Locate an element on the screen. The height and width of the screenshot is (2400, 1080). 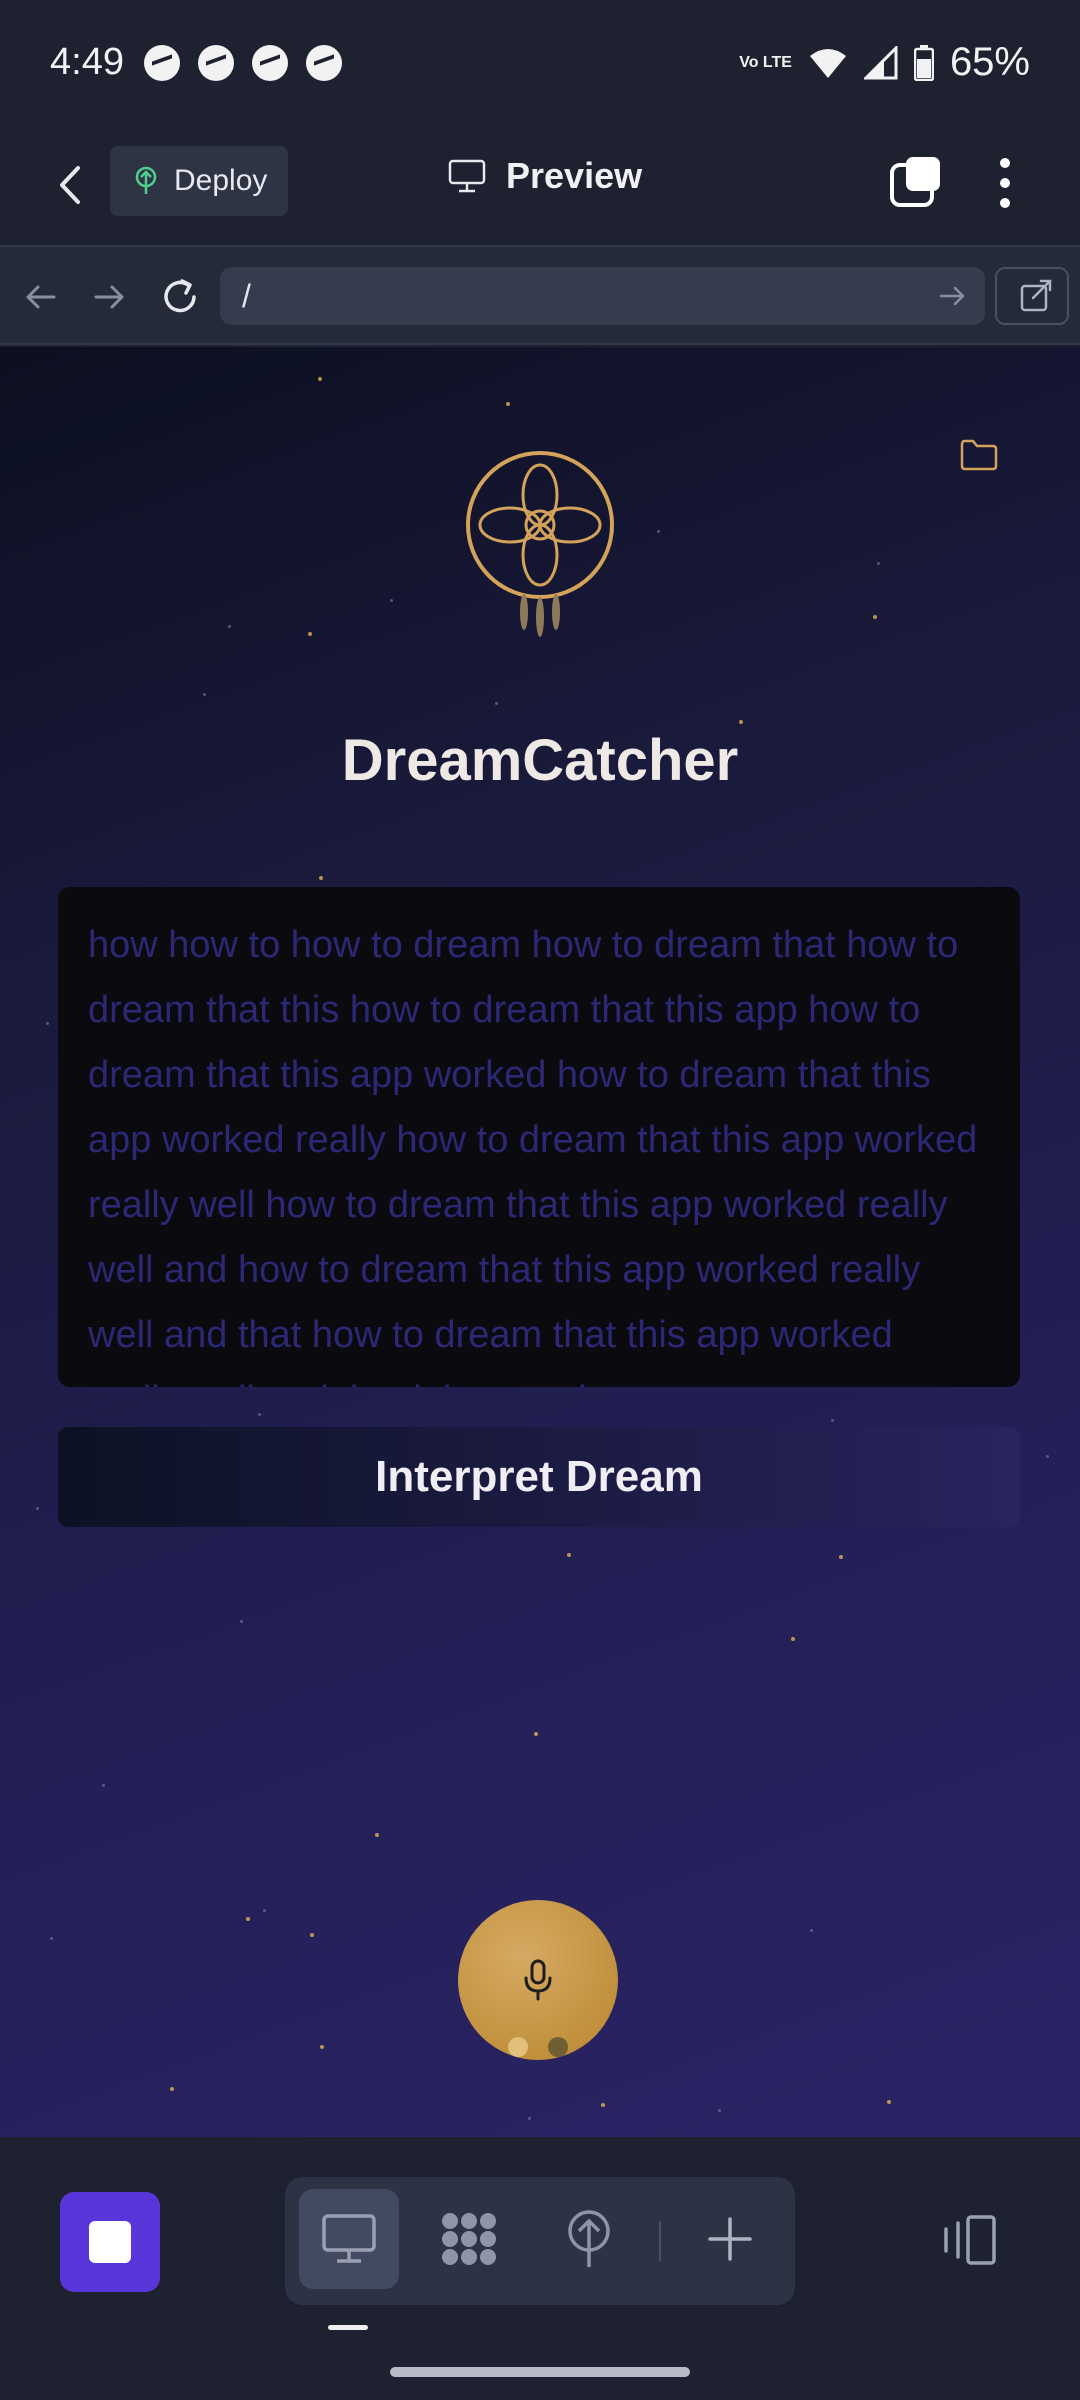
bottom-toolbar is located at coordinates (540, 2268).